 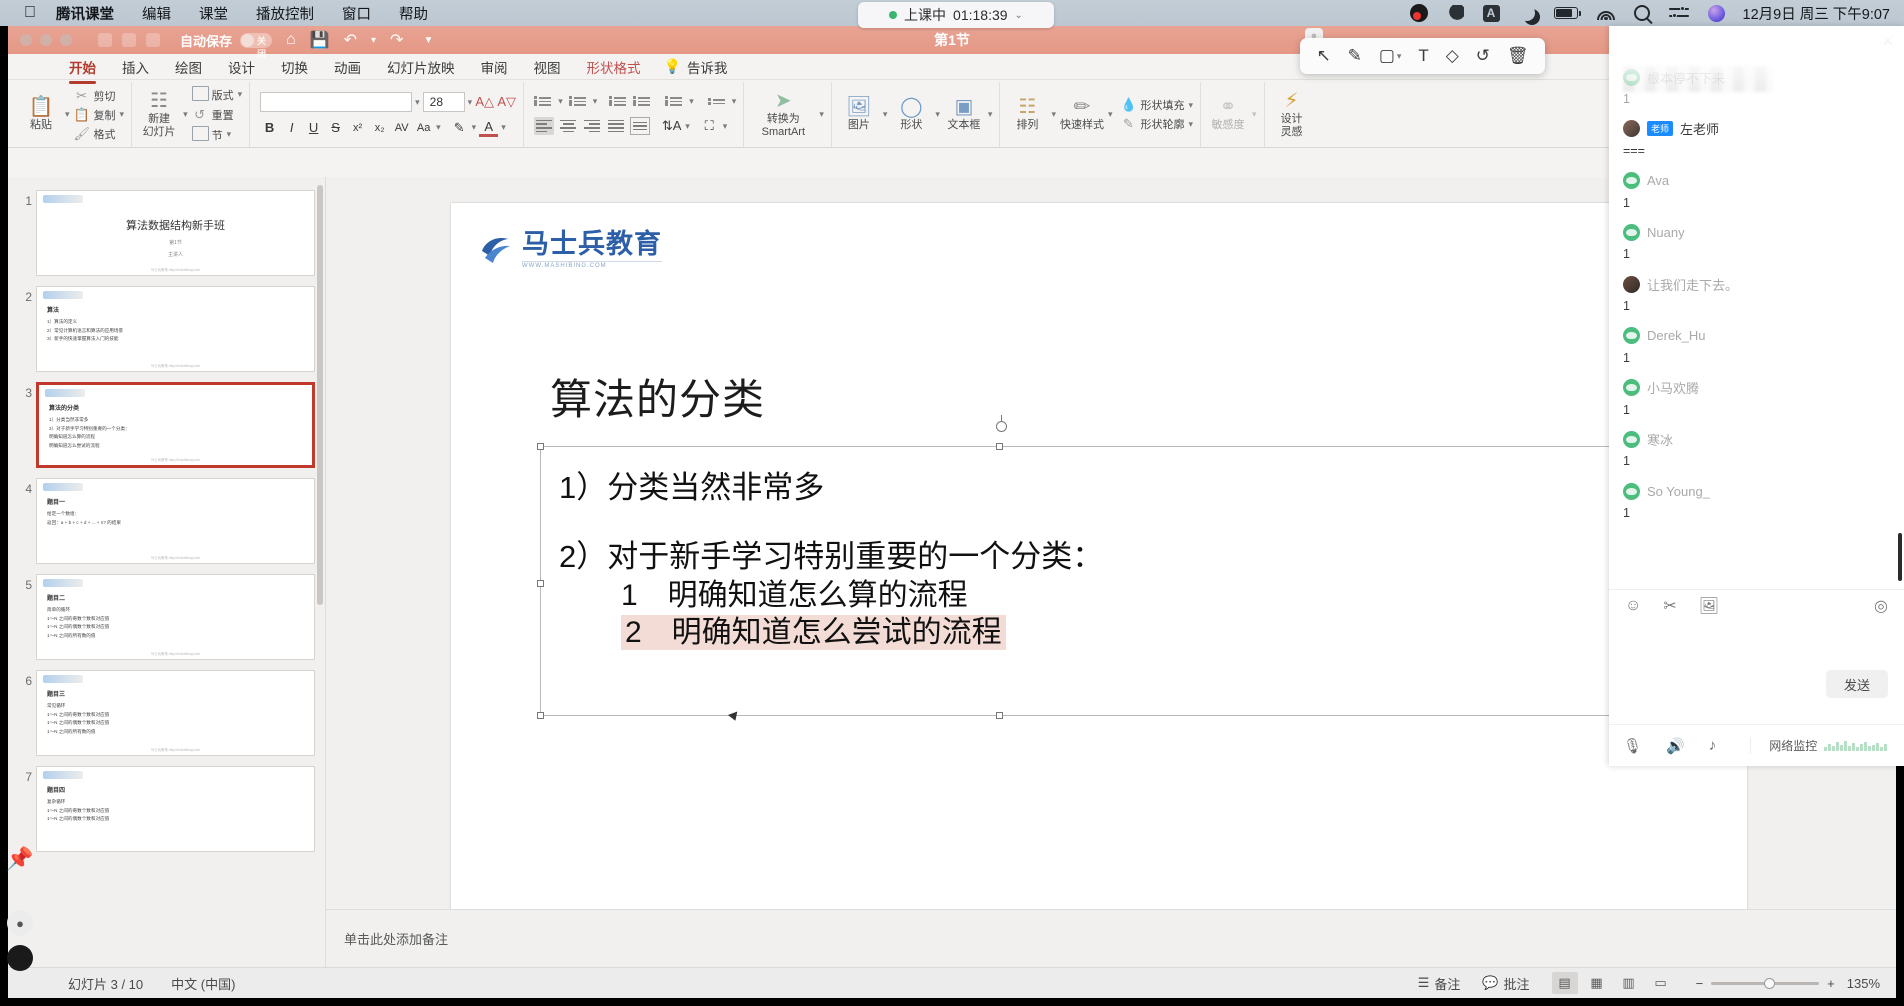 I want to click on increase-font-size-button: A△, so click(x=484, y=102).